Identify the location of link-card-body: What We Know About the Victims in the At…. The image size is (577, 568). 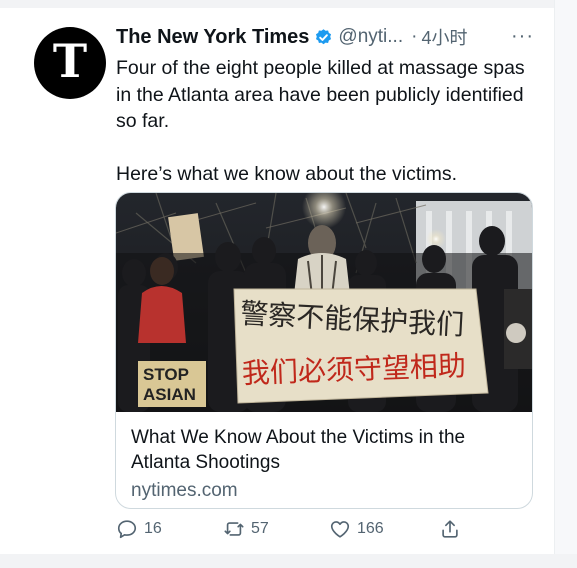
(326, 463).